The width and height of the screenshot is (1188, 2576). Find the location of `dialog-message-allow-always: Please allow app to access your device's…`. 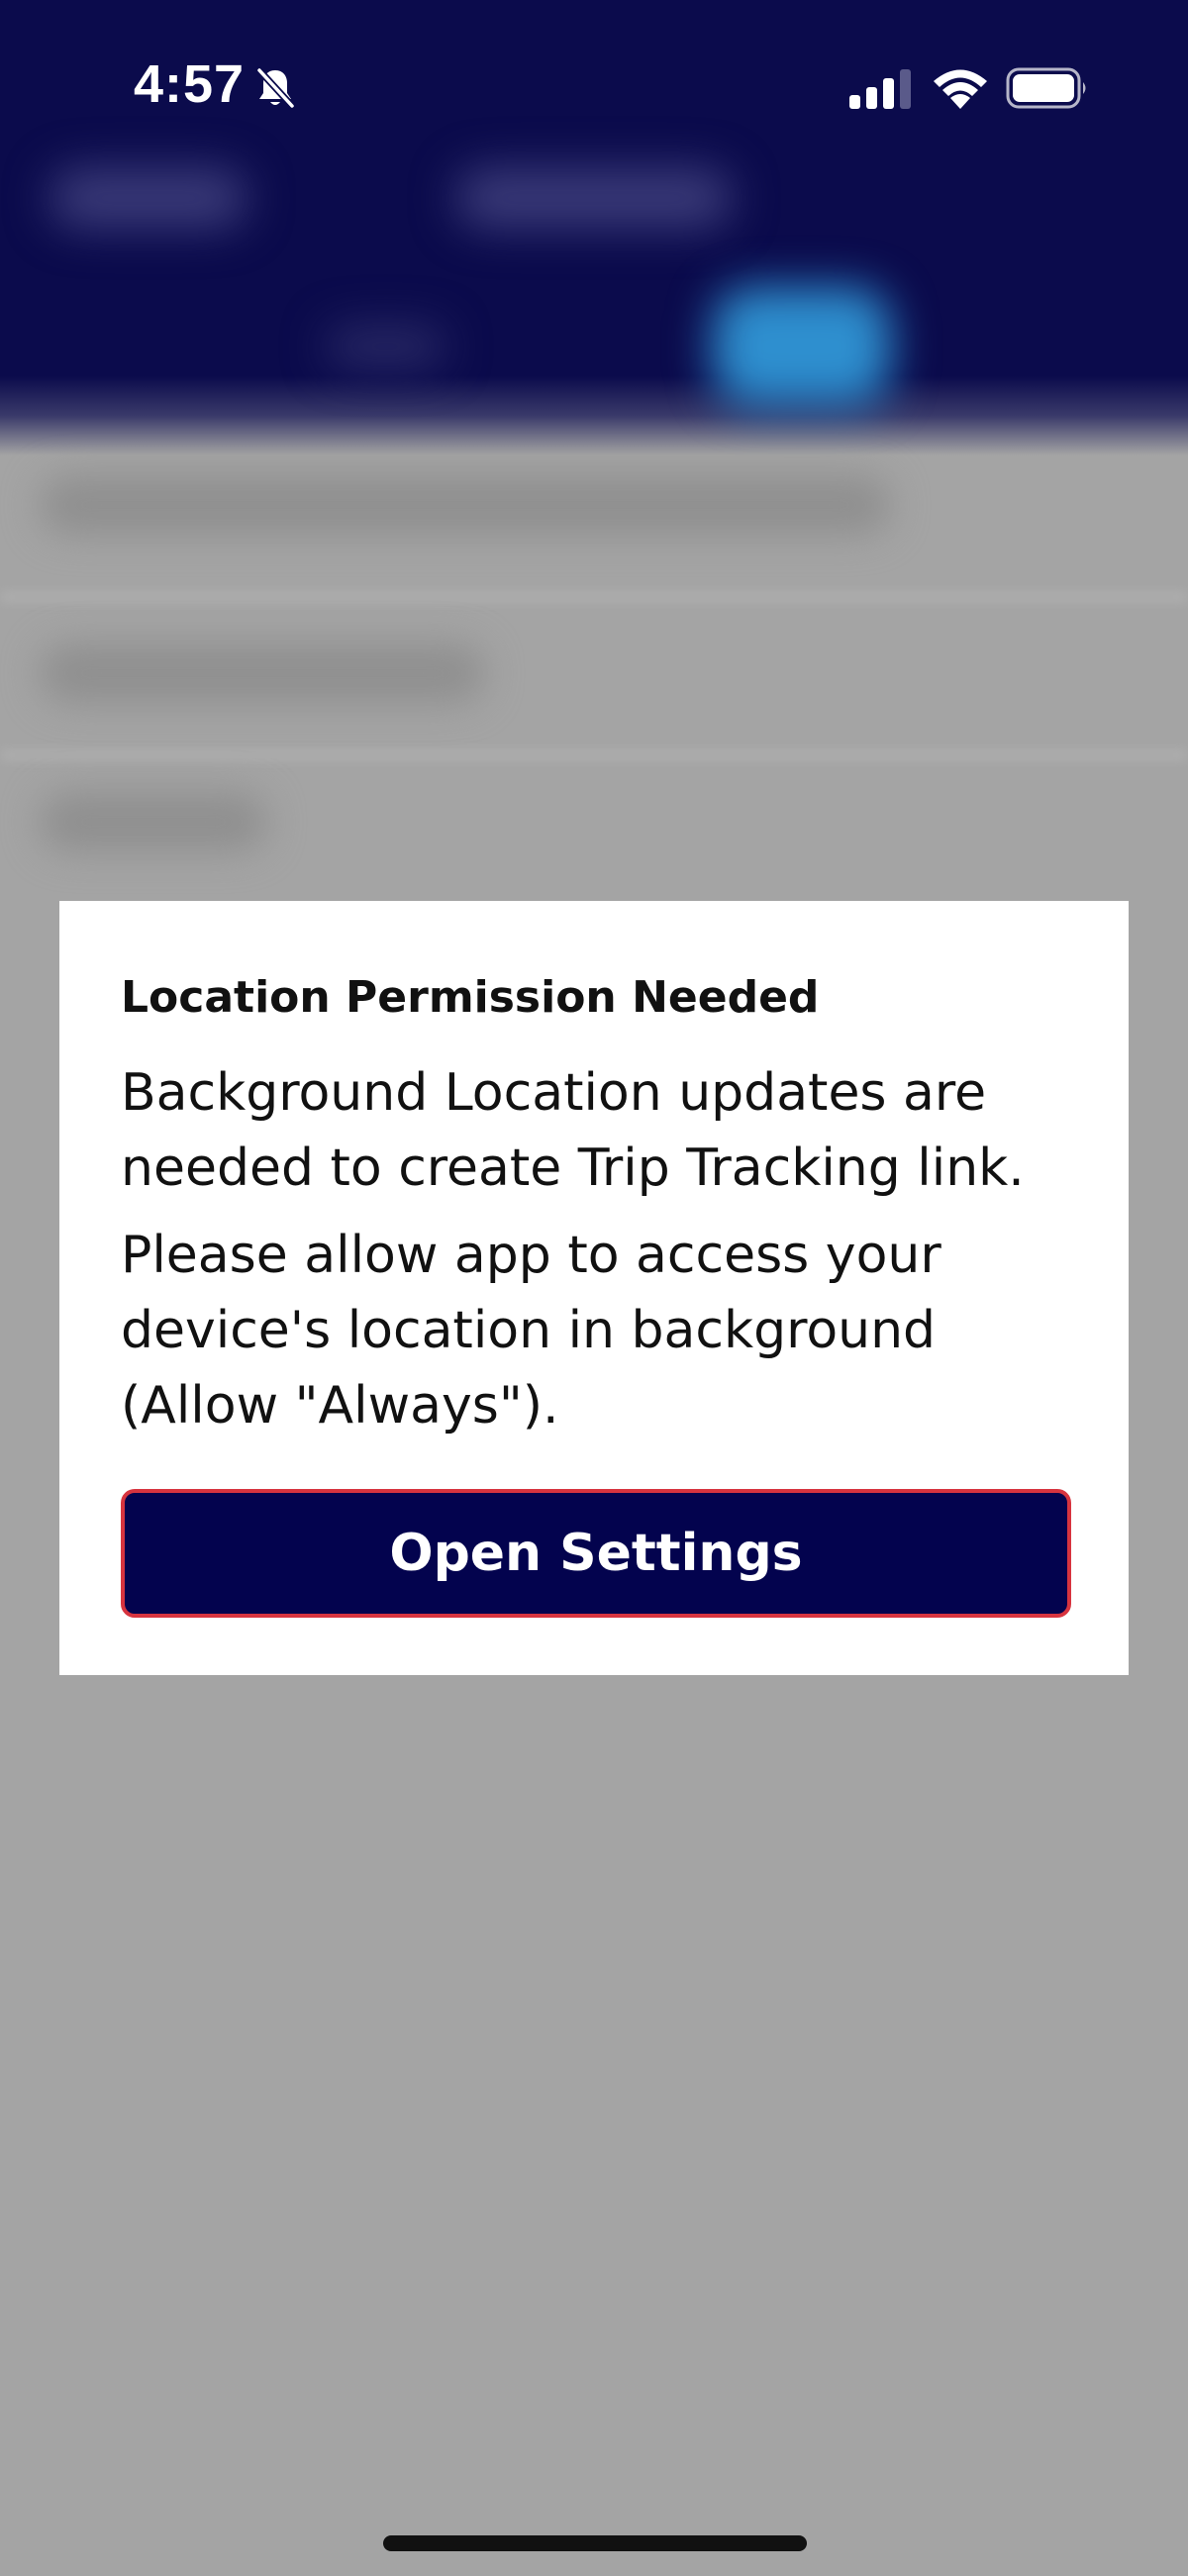

dialog-message-allow-always: Please allow app to access your device's… is located at coordinates (531, 1331).